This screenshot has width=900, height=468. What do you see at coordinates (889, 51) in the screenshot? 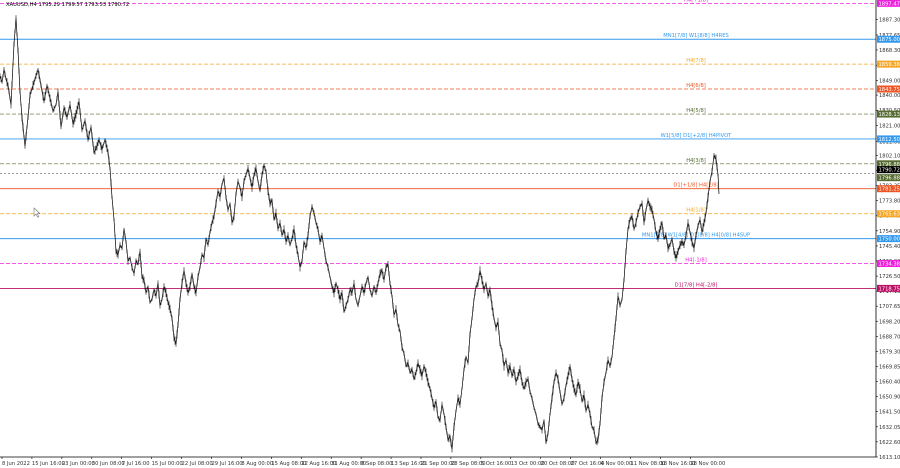
I see `y-tick-label-2: 1868.30` at bounding box center [889, 51].